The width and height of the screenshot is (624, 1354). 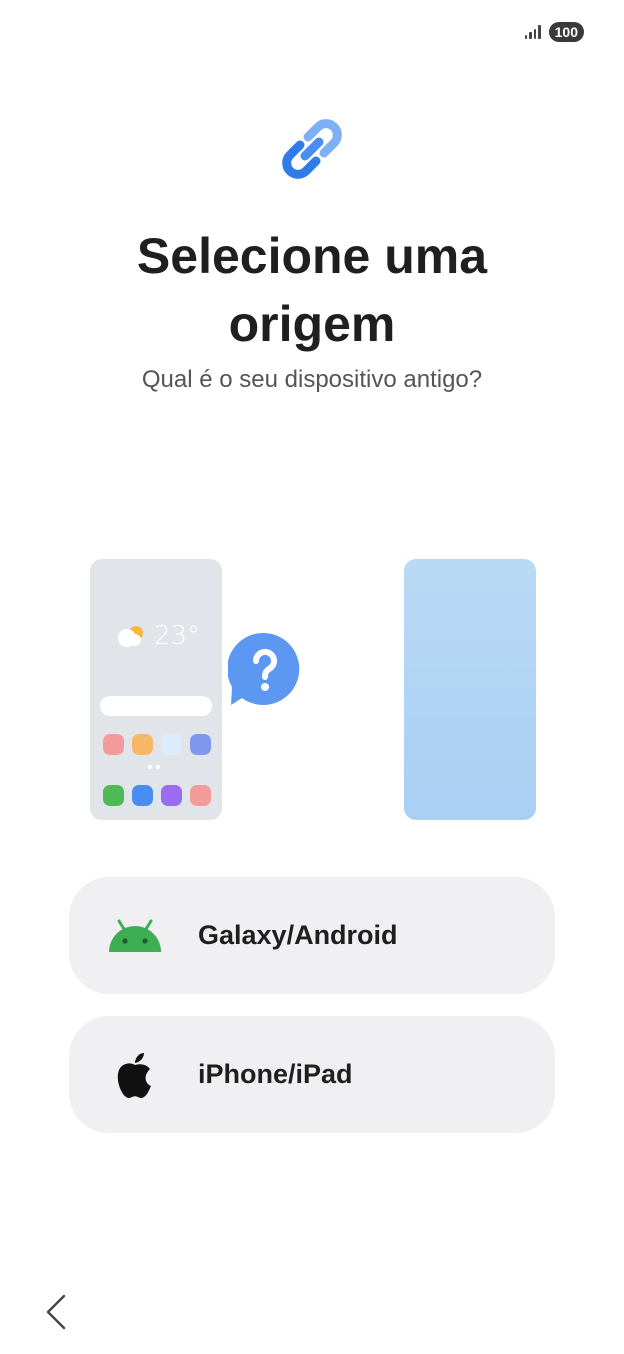 I want to click on battery-indicator: 100, so click(x=566, y=32).